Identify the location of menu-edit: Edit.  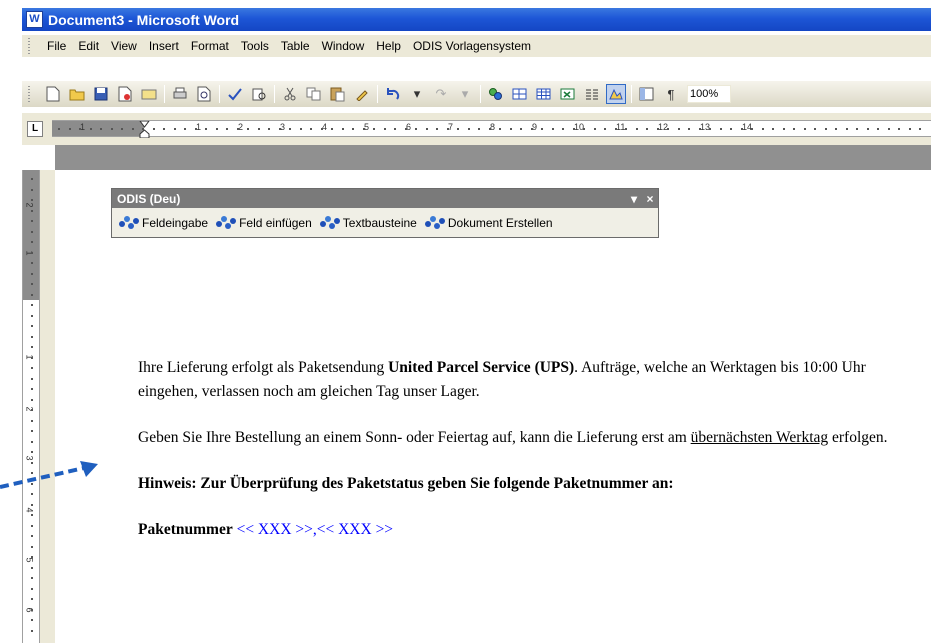
(88, 46).